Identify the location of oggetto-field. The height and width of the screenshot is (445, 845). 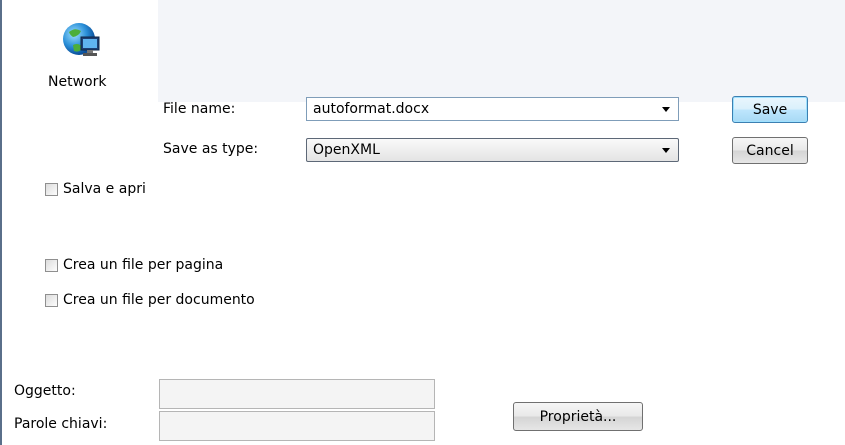
(297, 394).